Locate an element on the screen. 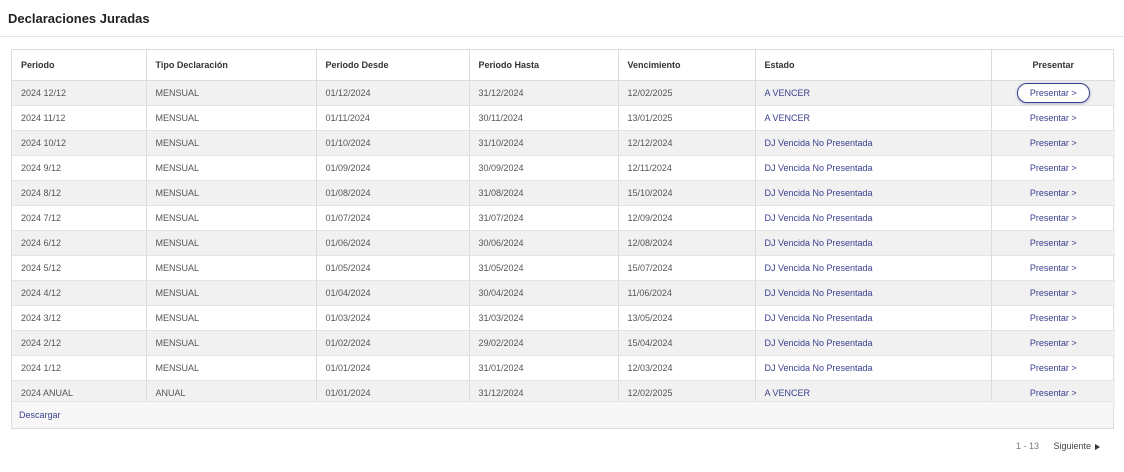 This screenshot has width=1124, height=472. triangle-right-icon is located at coordinates (1097, 446).